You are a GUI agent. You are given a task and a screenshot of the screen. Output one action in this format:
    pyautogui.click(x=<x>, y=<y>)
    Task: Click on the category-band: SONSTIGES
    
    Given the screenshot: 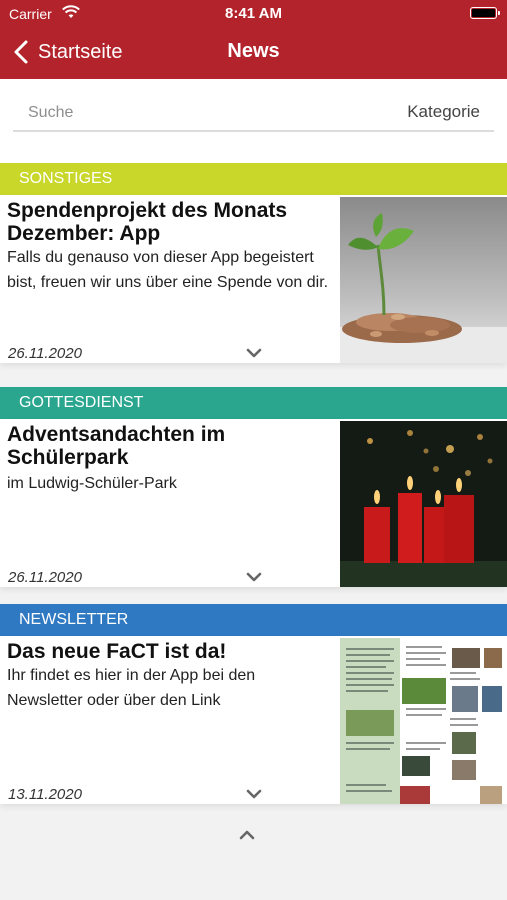 What is the action you would take?
    pyautogui.click(x=253, y=179)
    